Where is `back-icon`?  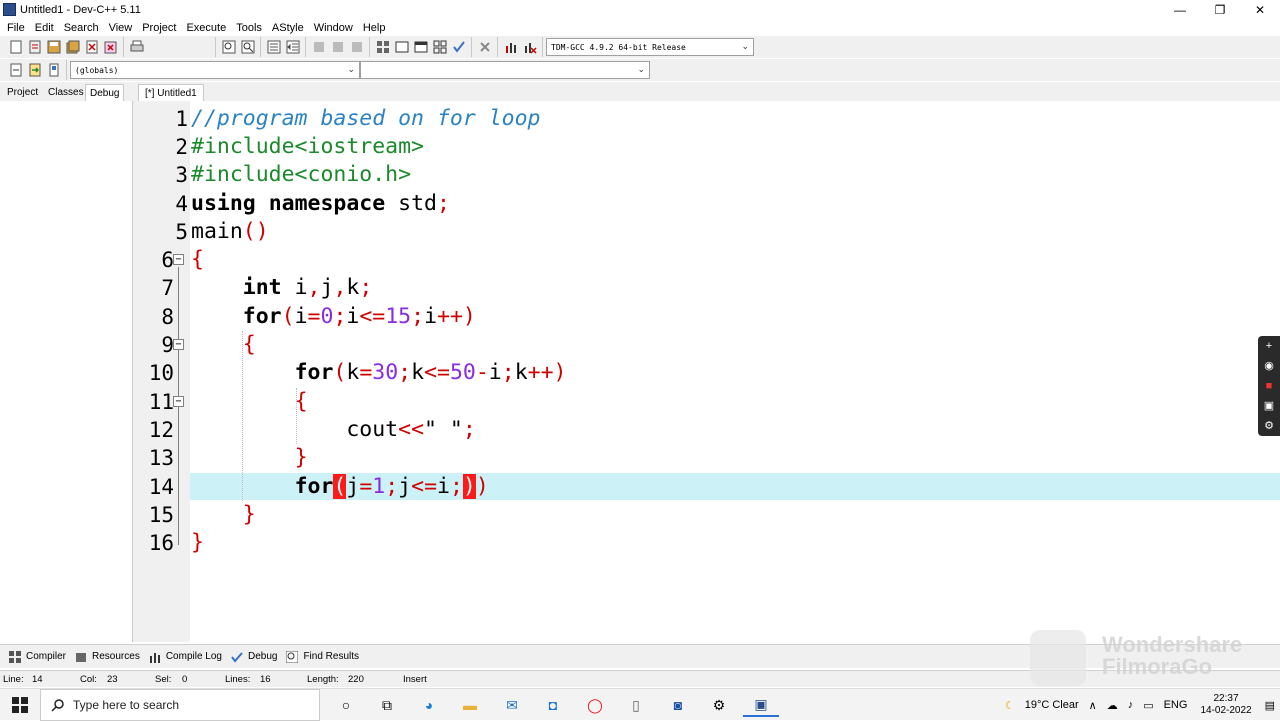 back-icon is located at coordinates (318, 47).